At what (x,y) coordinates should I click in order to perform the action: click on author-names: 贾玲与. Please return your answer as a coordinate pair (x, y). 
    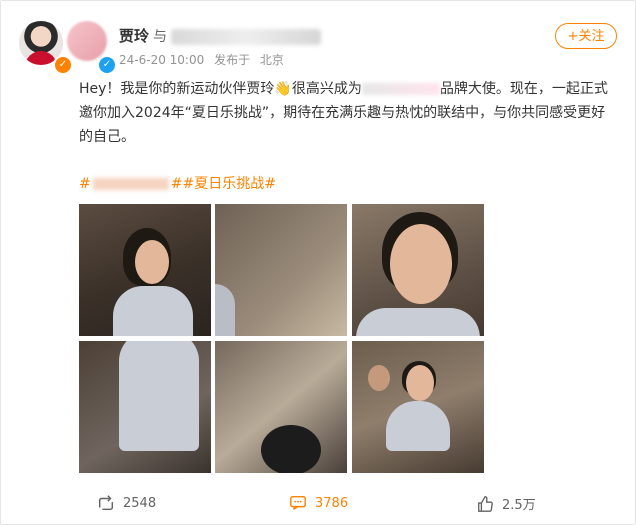
    Looking at the image, I should click on (220, 35).